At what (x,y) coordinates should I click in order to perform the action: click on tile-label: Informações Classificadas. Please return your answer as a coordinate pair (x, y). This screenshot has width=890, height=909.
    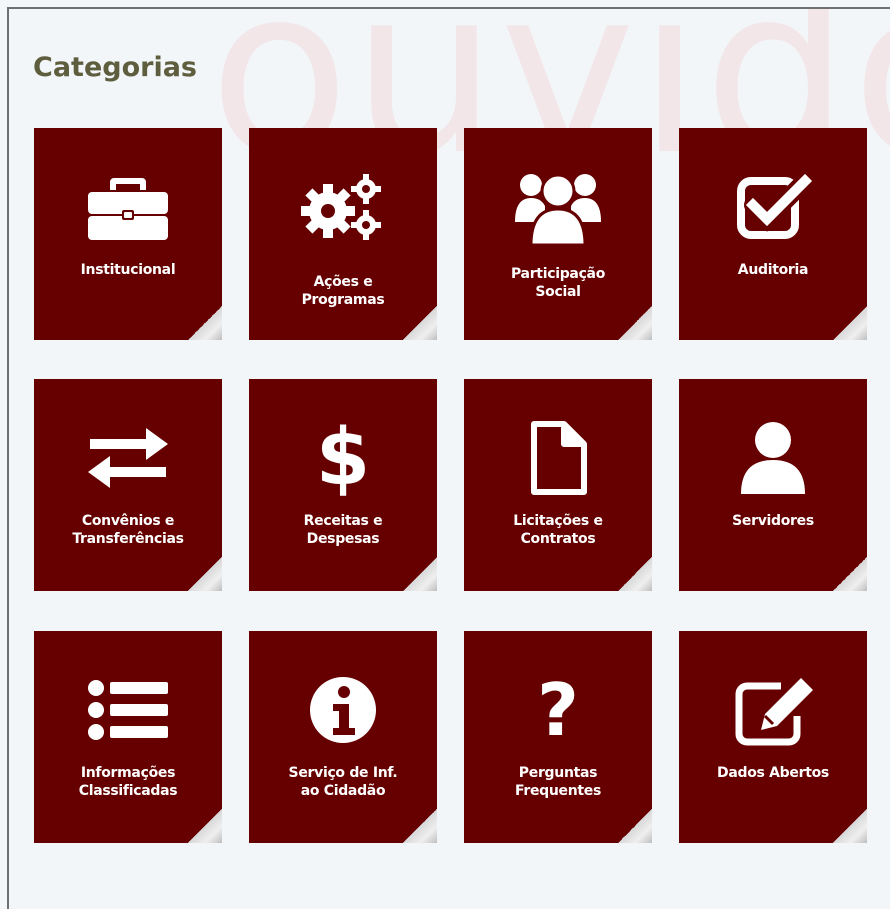
    Looking at the image, I should click on (128, 782).